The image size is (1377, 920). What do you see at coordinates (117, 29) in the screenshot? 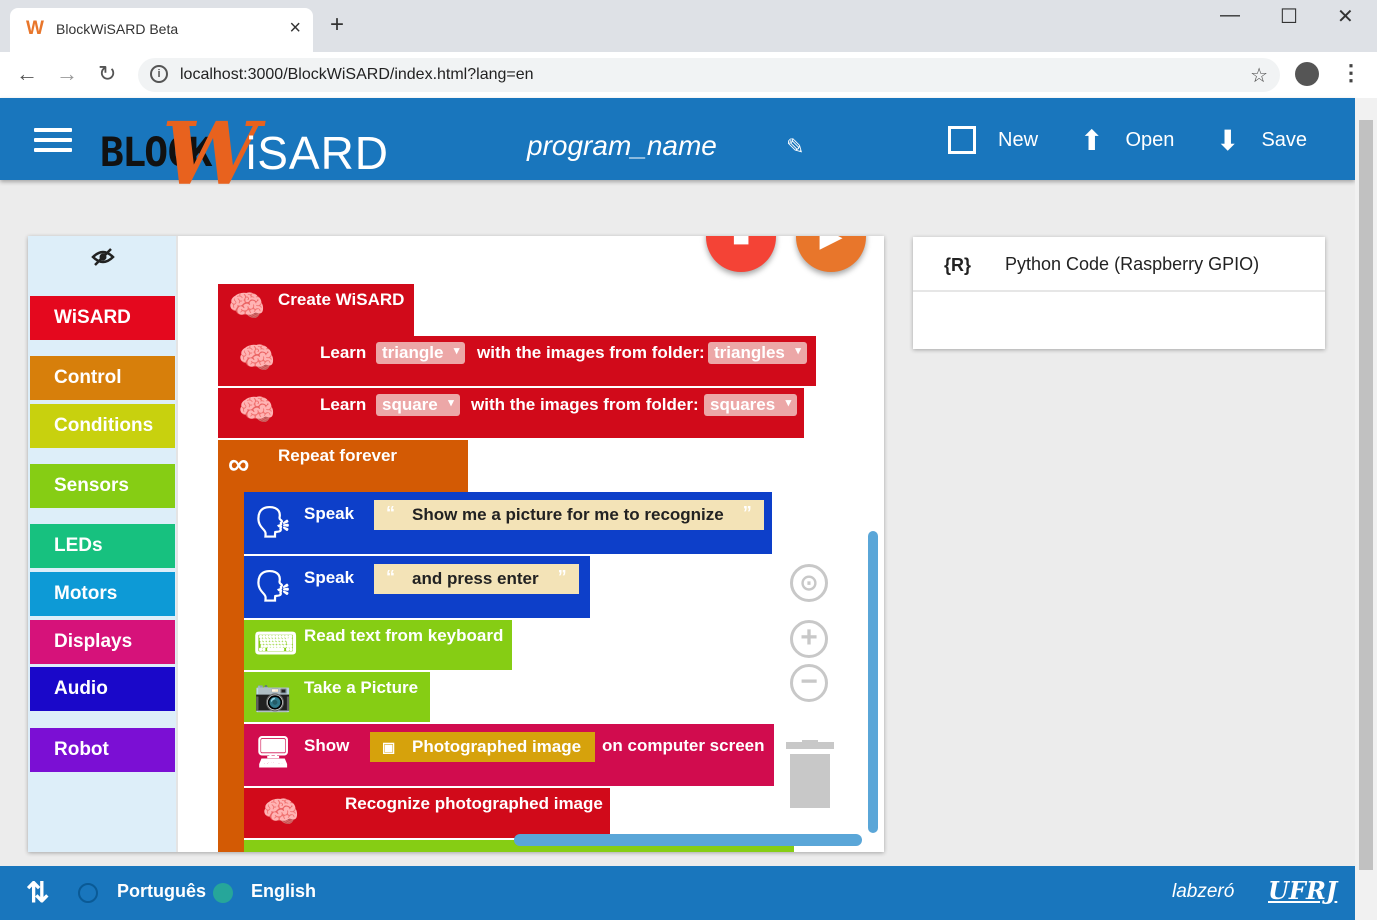
I see `tab-title: BlockWiSARD Beta` at bounding box center [117, 29].